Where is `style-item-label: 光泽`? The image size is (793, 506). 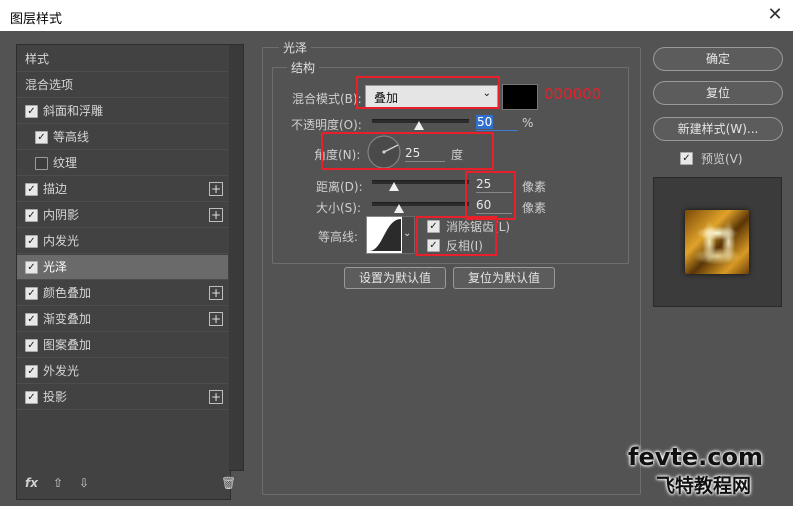
style-item-label: 光泽 is located at coordinates (55, 267).